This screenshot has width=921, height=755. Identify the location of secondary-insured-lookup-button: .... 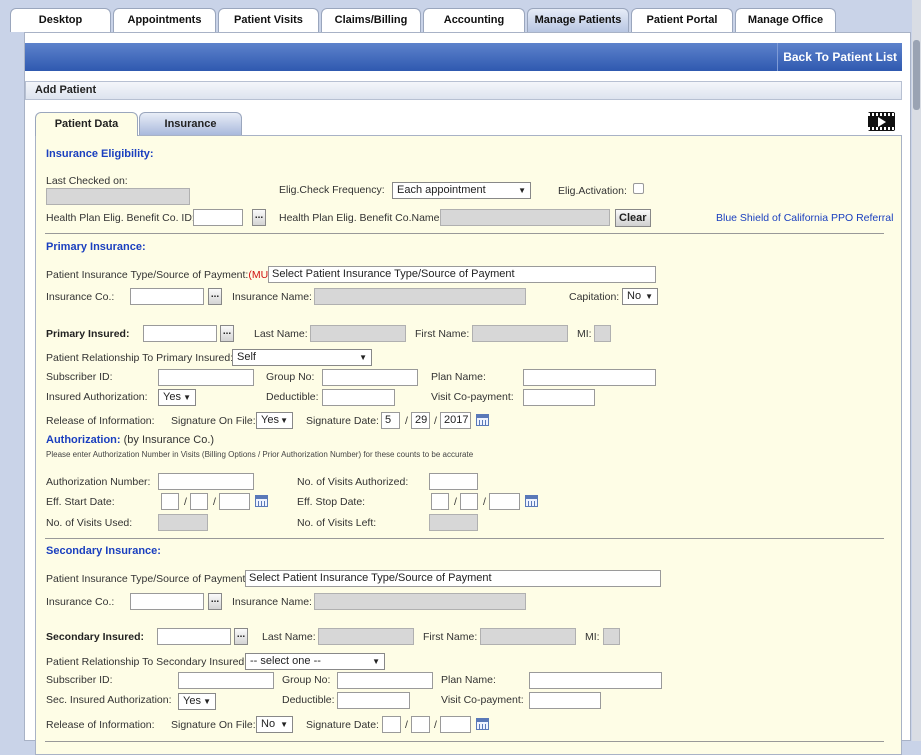
(241, 636).